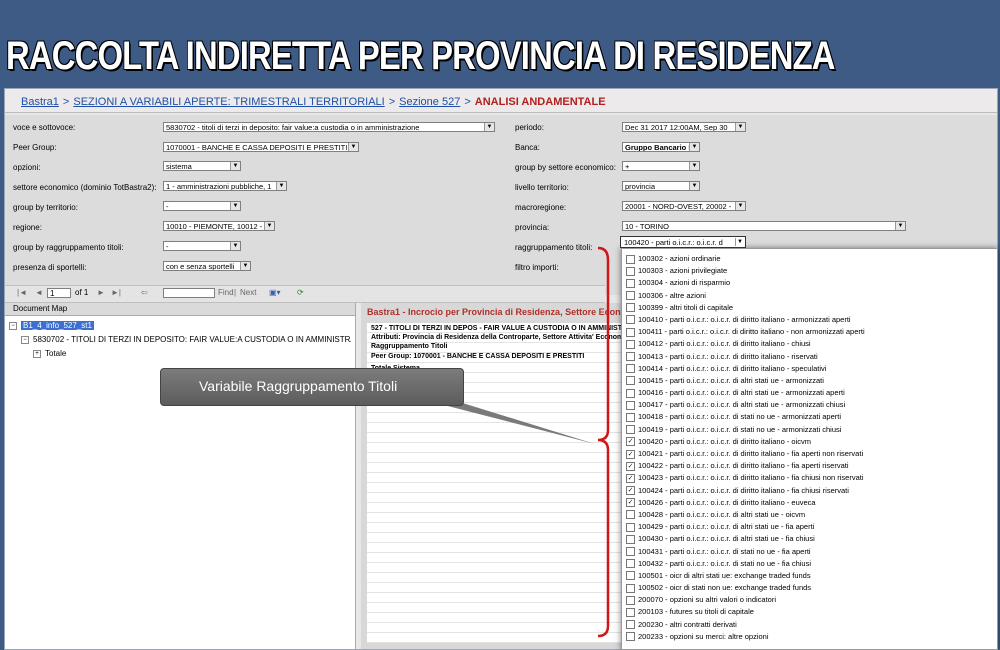 This screenshot has width=1000, height=650. What do you see at coordinates (525, 442) in the screenshot?
I see `annotation-overlay` at bounding box center [525, 442].